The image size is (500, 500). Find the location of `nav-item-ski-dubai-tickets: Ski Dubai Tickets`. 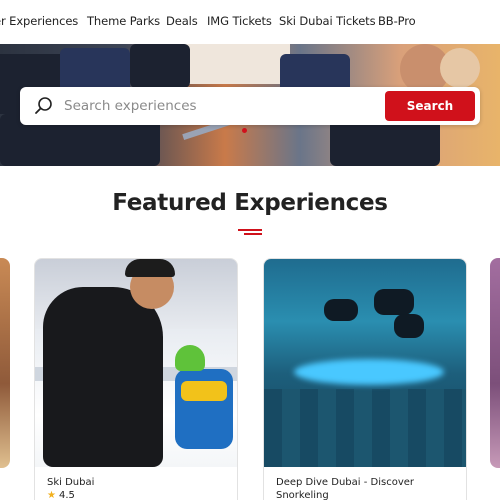

nav-item-ski-dubai-tickets: Ski Dubai Tickets is located at coordinates (327, 21).